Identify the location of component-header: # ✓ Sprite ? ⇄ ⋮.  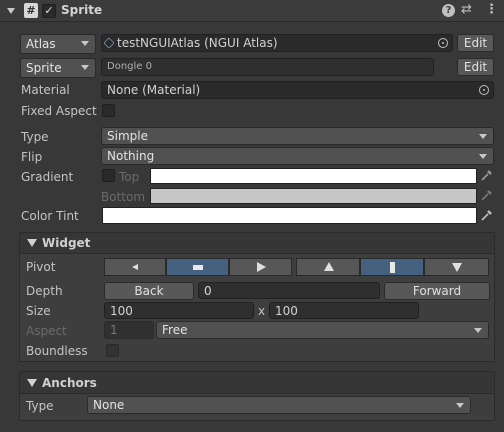
(252, 11).